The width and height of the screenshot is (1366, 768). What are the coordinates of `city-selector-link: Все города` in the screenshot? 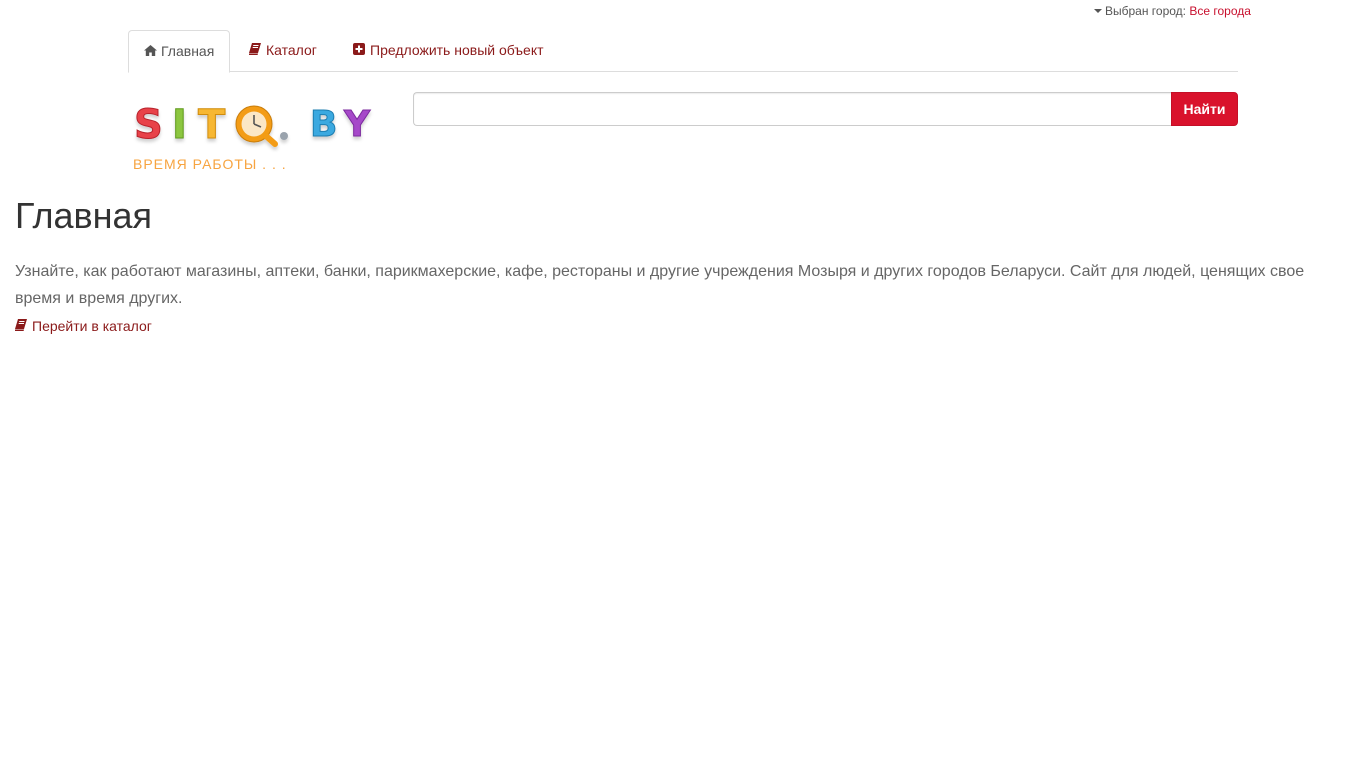 It's located at (1220, 11).